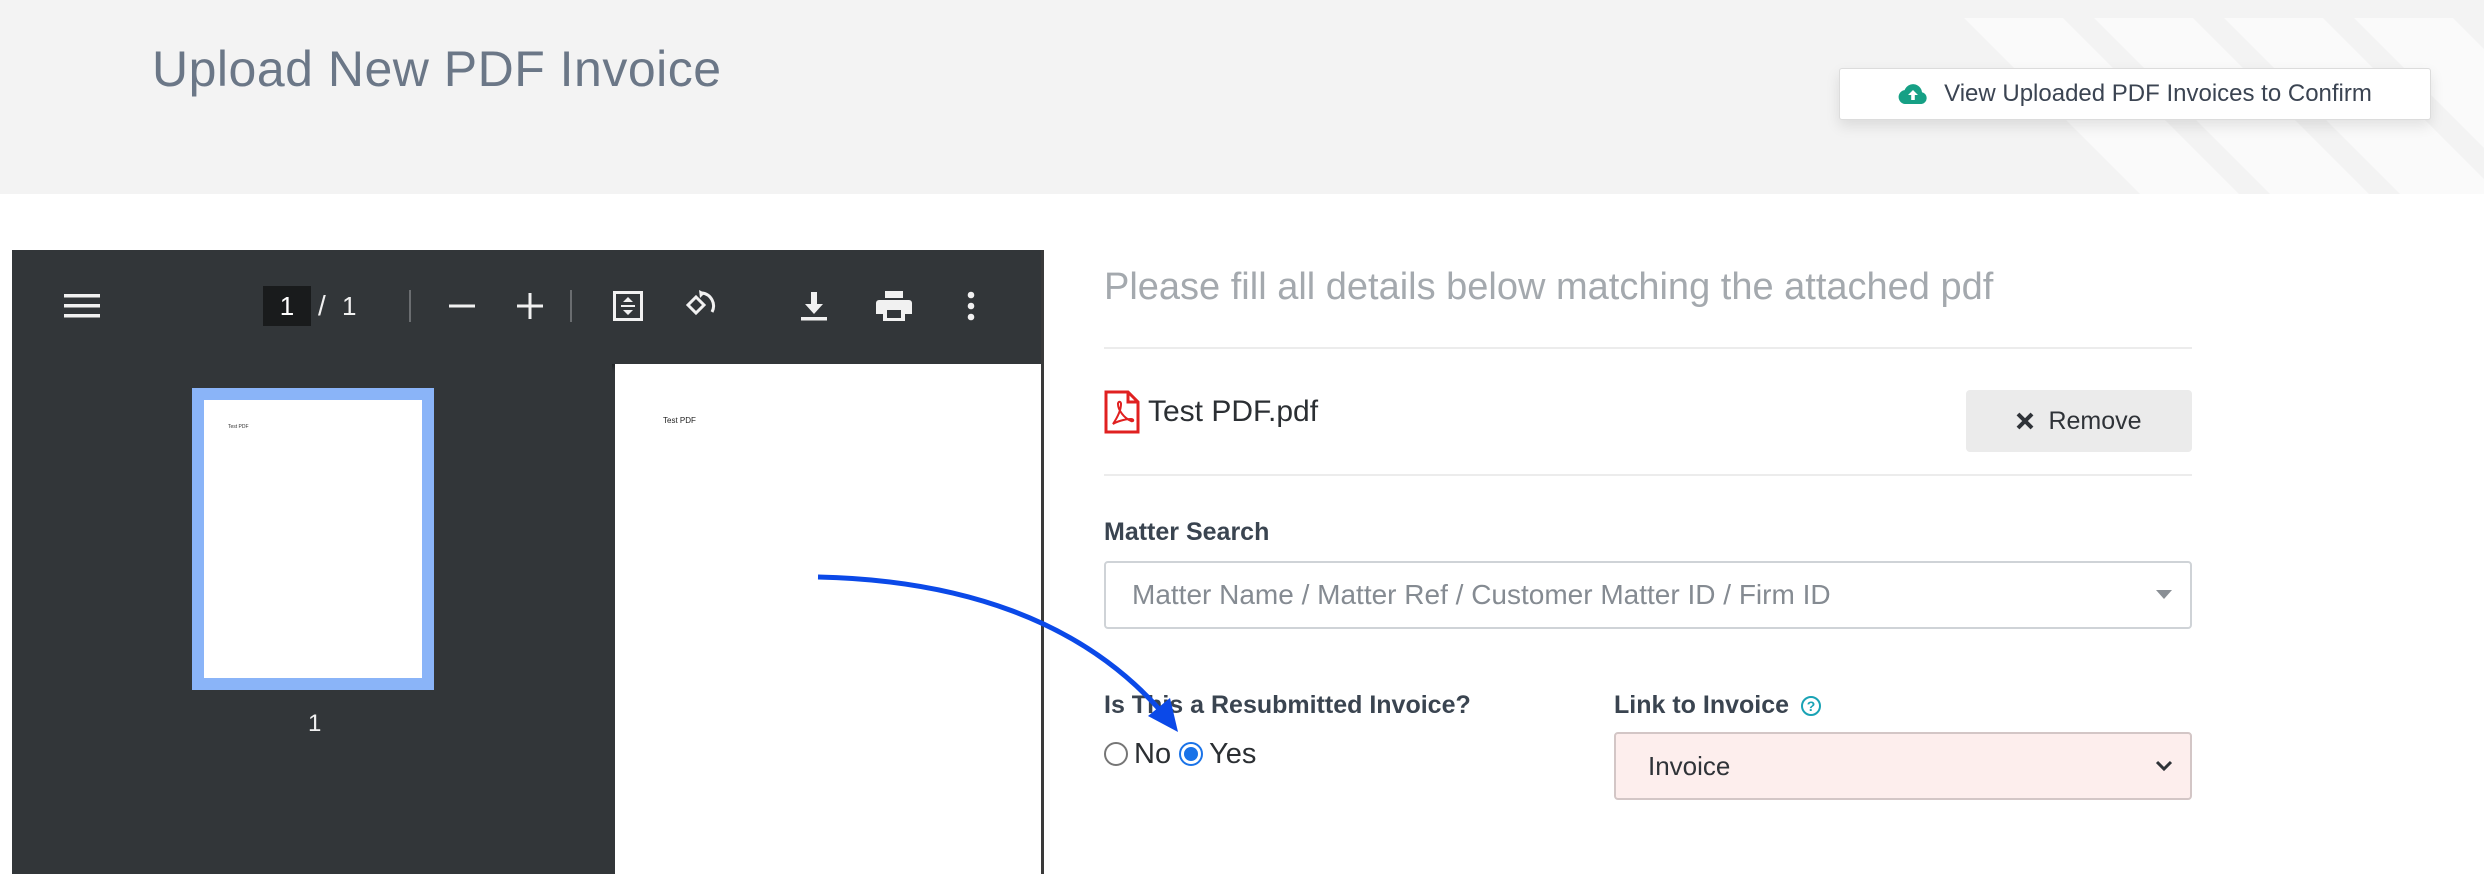 This screenshot has width=2484, height=874. Describe the element at coordinates (700, 306) in the screenshot. I see `rotate-icon` at that location.